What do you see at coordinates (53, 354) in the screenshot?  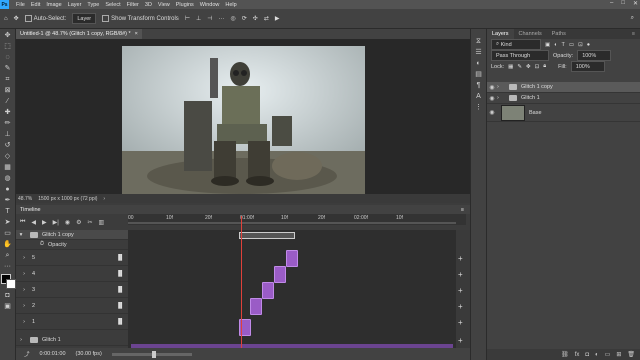 I see `current-time: 0:00:01:00` at bounding box center [53, 354].